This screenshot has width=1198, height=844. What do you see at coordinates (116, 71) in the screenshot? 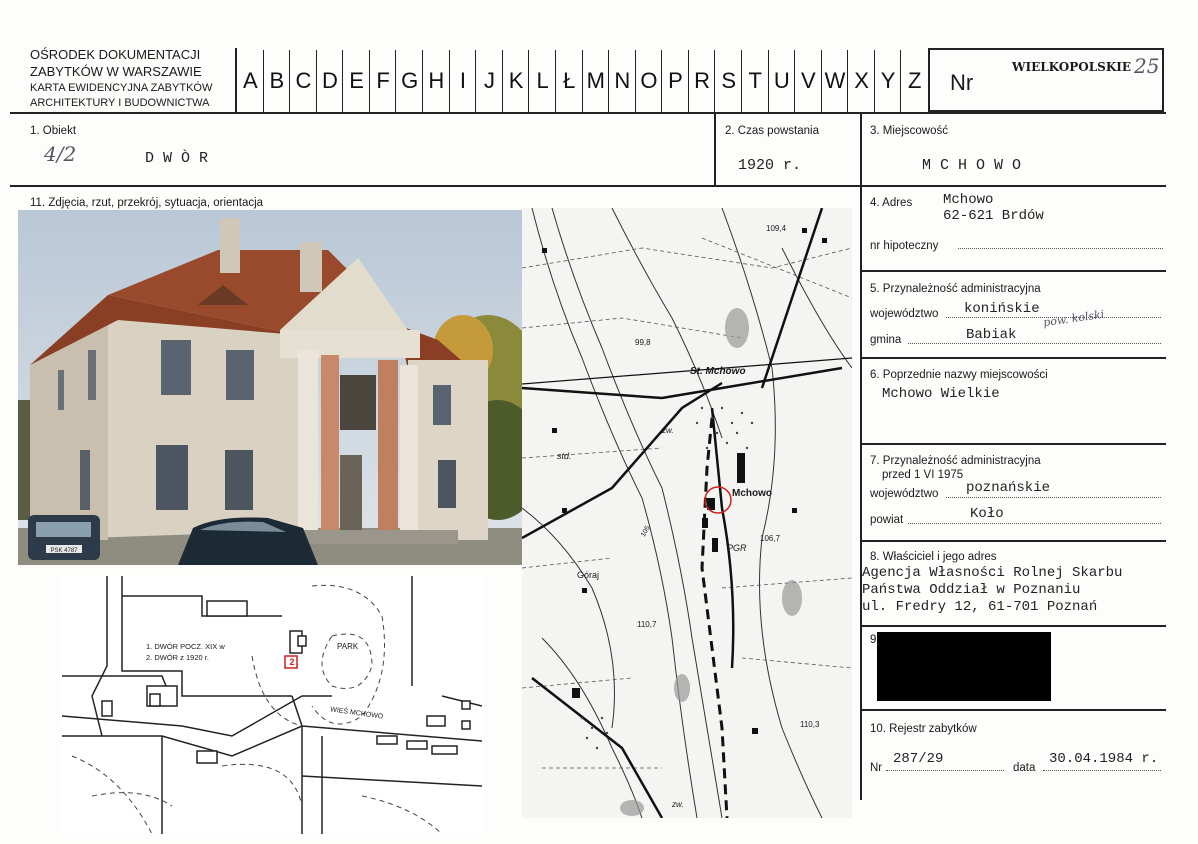
I see `institution-line-2: ZABYTKÓW W WARSZAWIE` at bounding box center [116, 71].